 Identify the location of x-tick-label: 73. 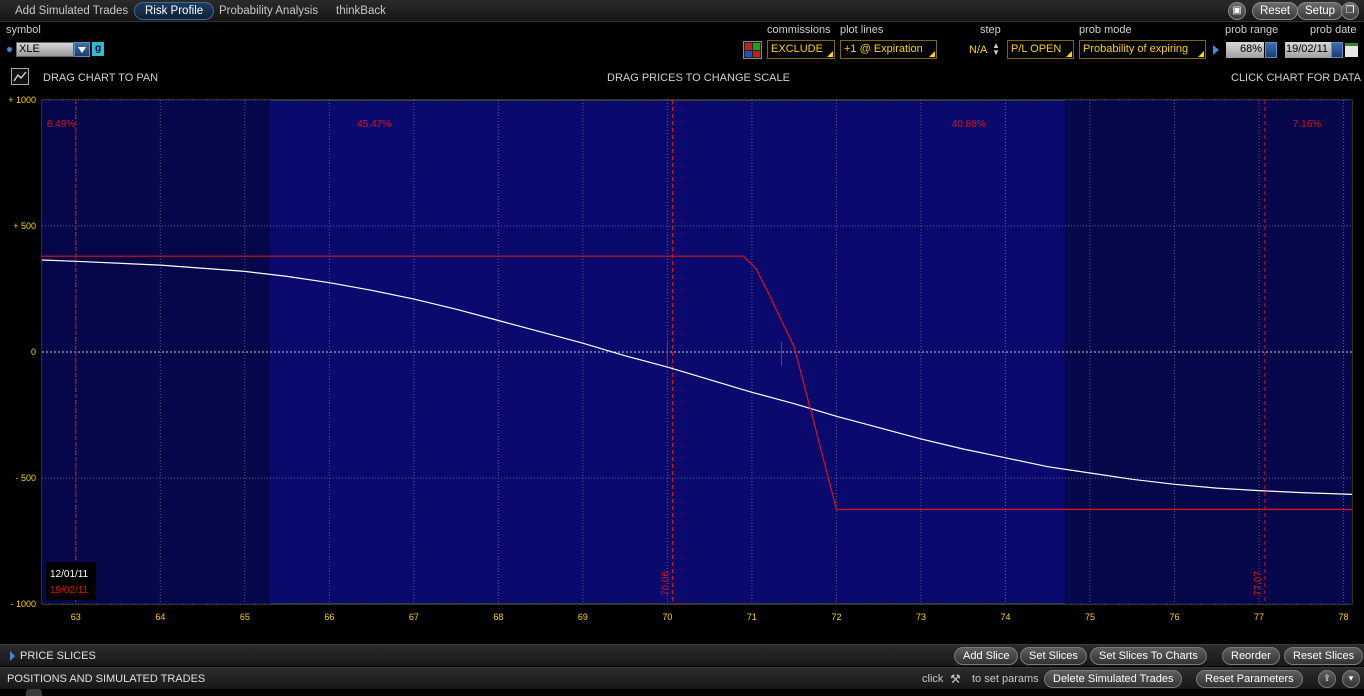
(921, 617).